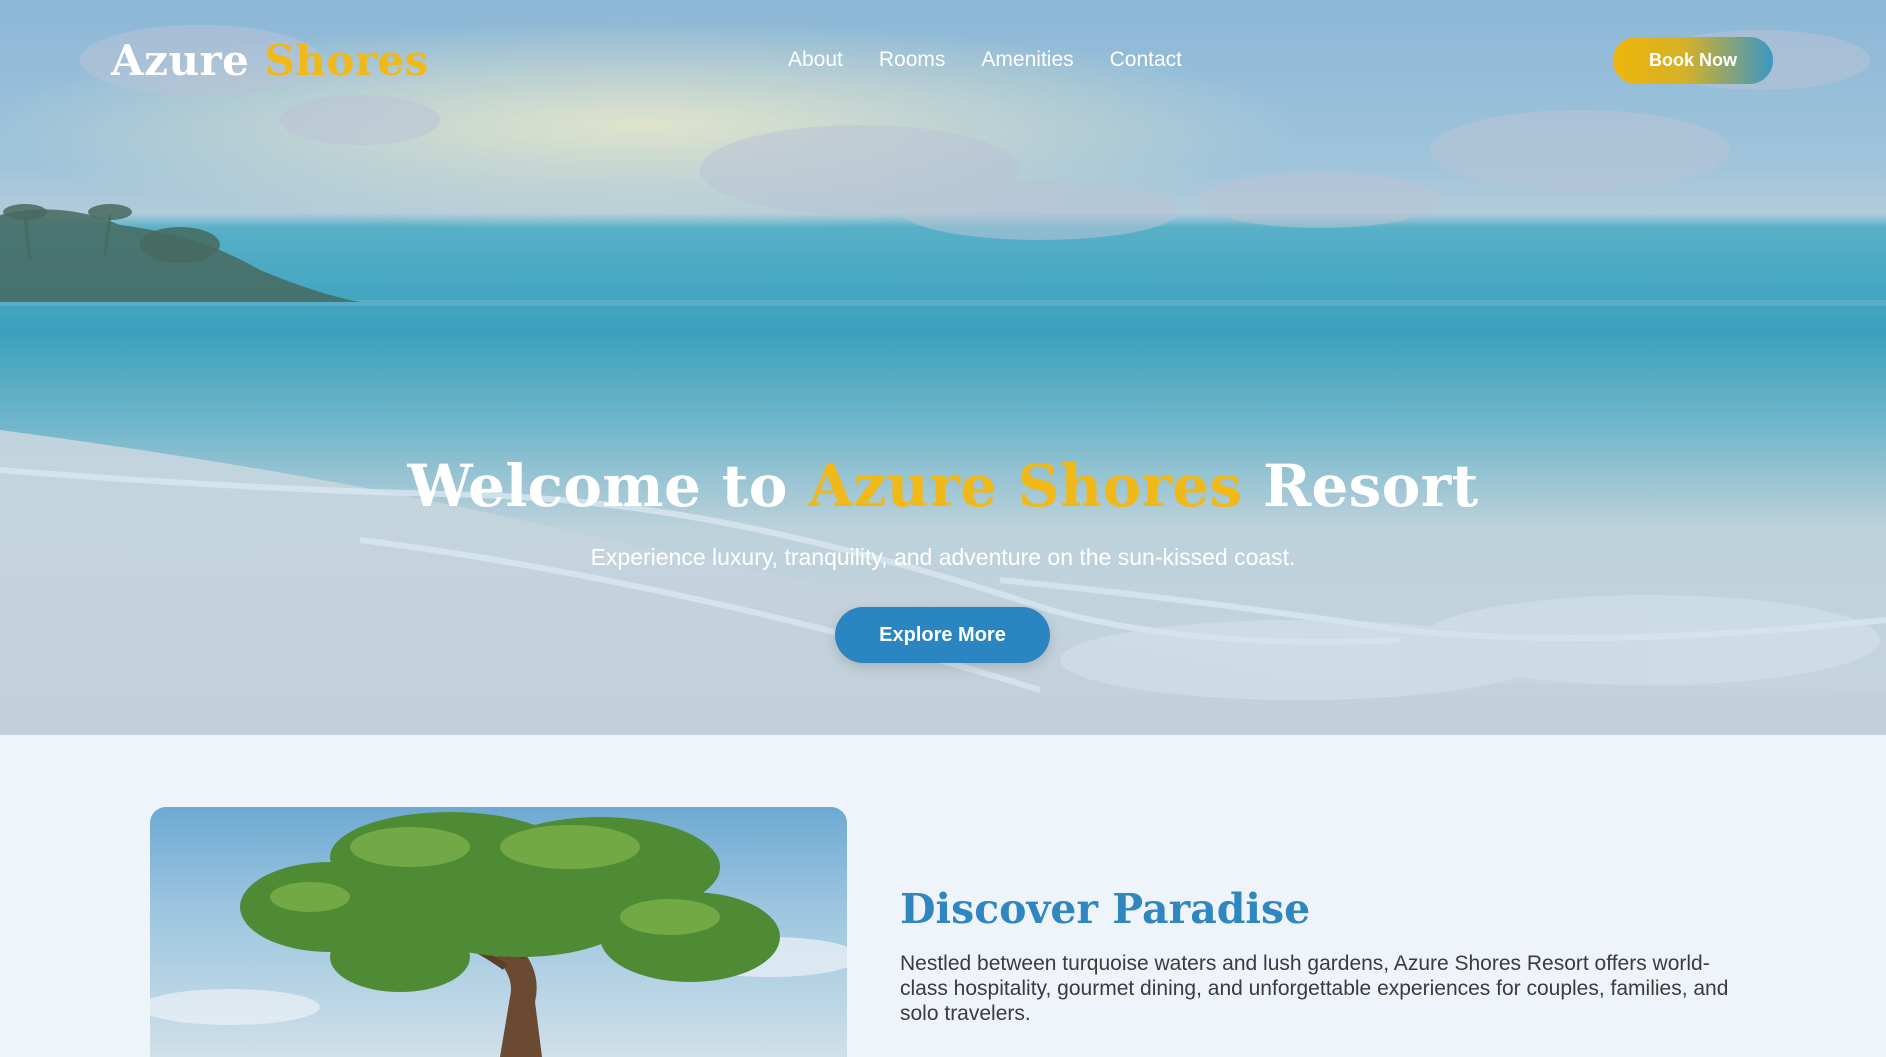 The height and width of the screenshot is (1057, 1886). I want to click on brand-name-primary: Azure, so click(180, 60).